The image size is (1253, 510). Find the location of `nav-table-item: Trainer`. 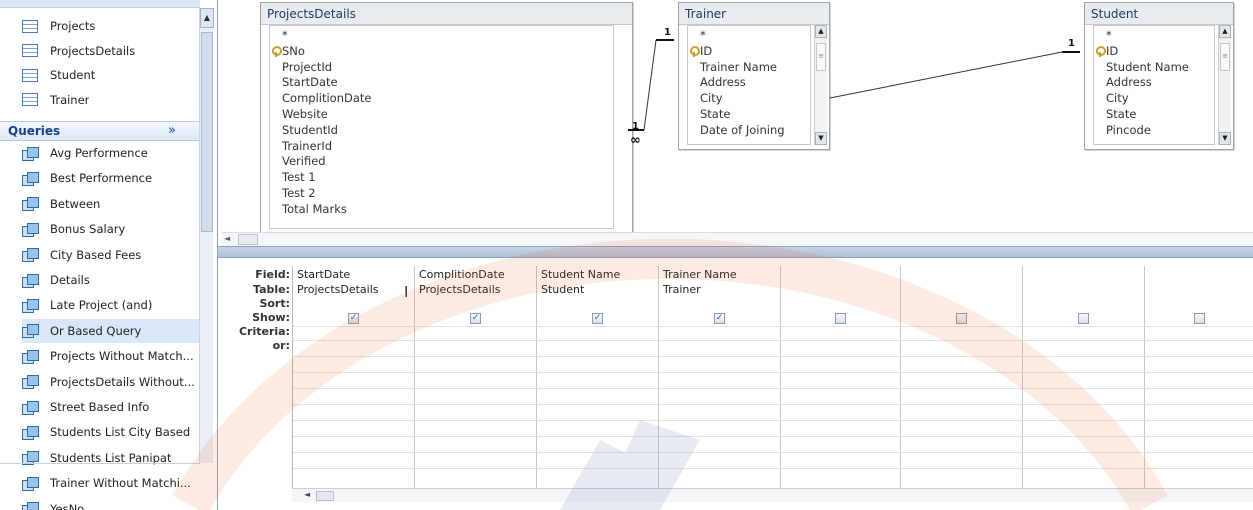

nav-table-item: Trainer is located at coordinates (111, 100).